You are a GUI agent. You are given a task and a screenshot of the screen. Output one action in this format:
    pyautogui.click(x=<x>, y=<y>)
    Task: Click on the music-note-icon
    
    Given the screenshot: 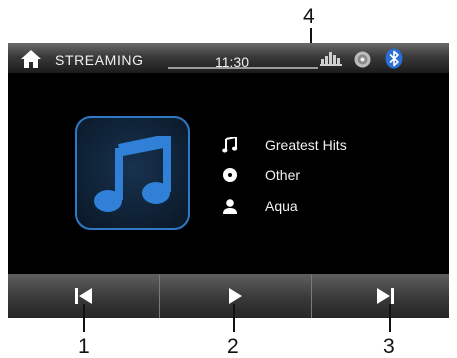 What is the action you would take?
    pyautogui.click(x=230, y=144)
    